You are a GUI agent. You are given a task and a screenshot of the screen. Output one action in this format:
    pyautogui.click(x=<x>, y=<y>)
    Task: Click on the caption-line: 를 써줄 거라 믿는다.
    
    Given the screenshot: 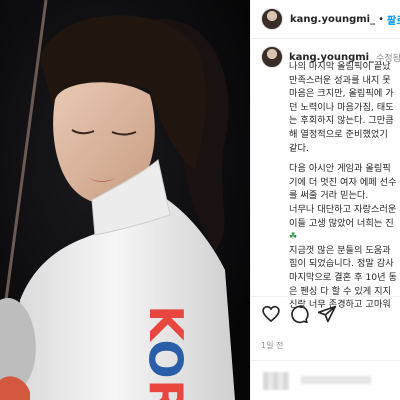 What is the action you would take?
    pyautogui.click(x=329, y=196)
    